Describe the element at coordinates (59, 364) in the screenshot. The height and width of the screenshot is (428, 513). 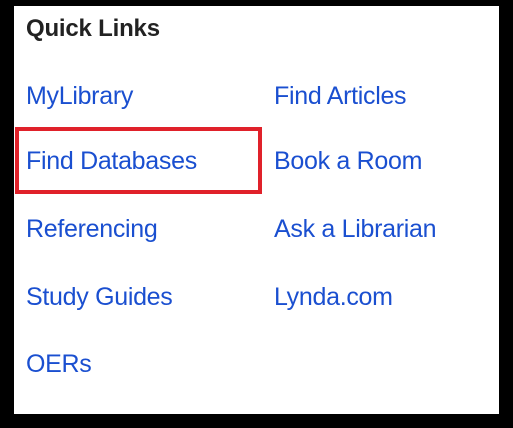
I see `link-oers: OERs` at that location.